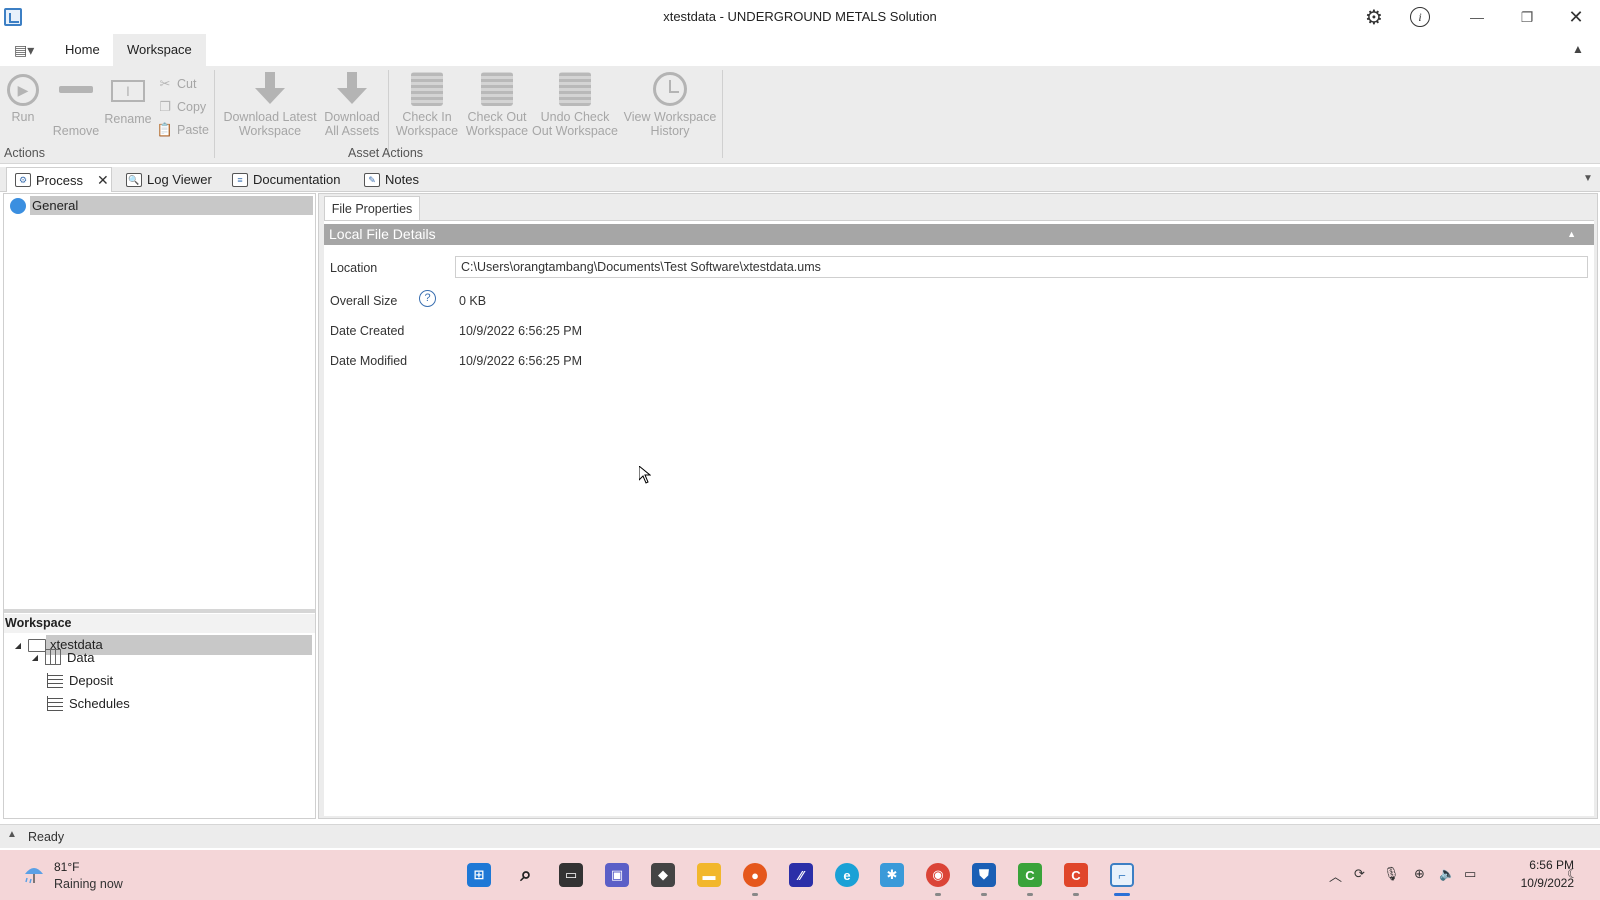 This screenshot has width=1600, height=900. I want to click on tree-item-deposit: Deposit, so click(80, 680).